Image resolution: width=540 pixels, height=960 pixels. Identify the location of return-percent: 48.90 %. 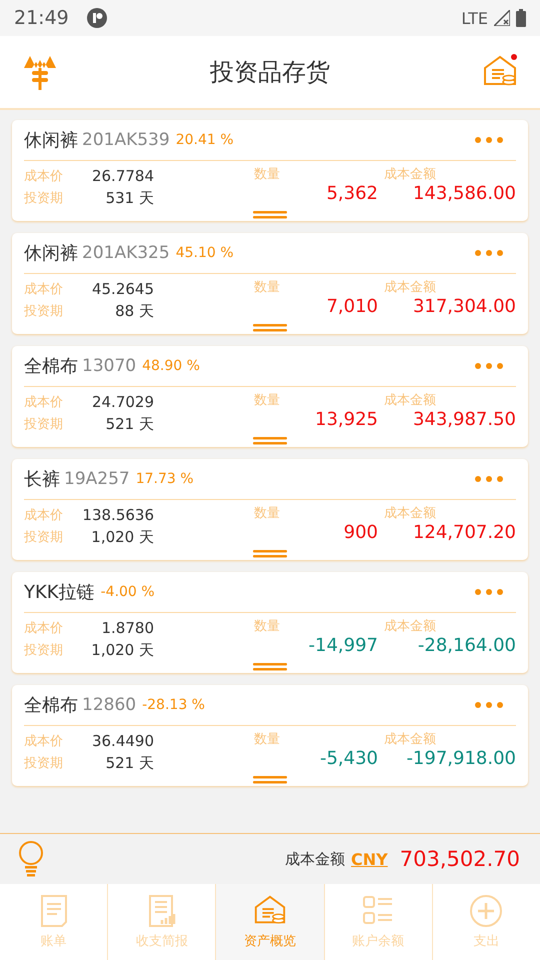
(171, 366).